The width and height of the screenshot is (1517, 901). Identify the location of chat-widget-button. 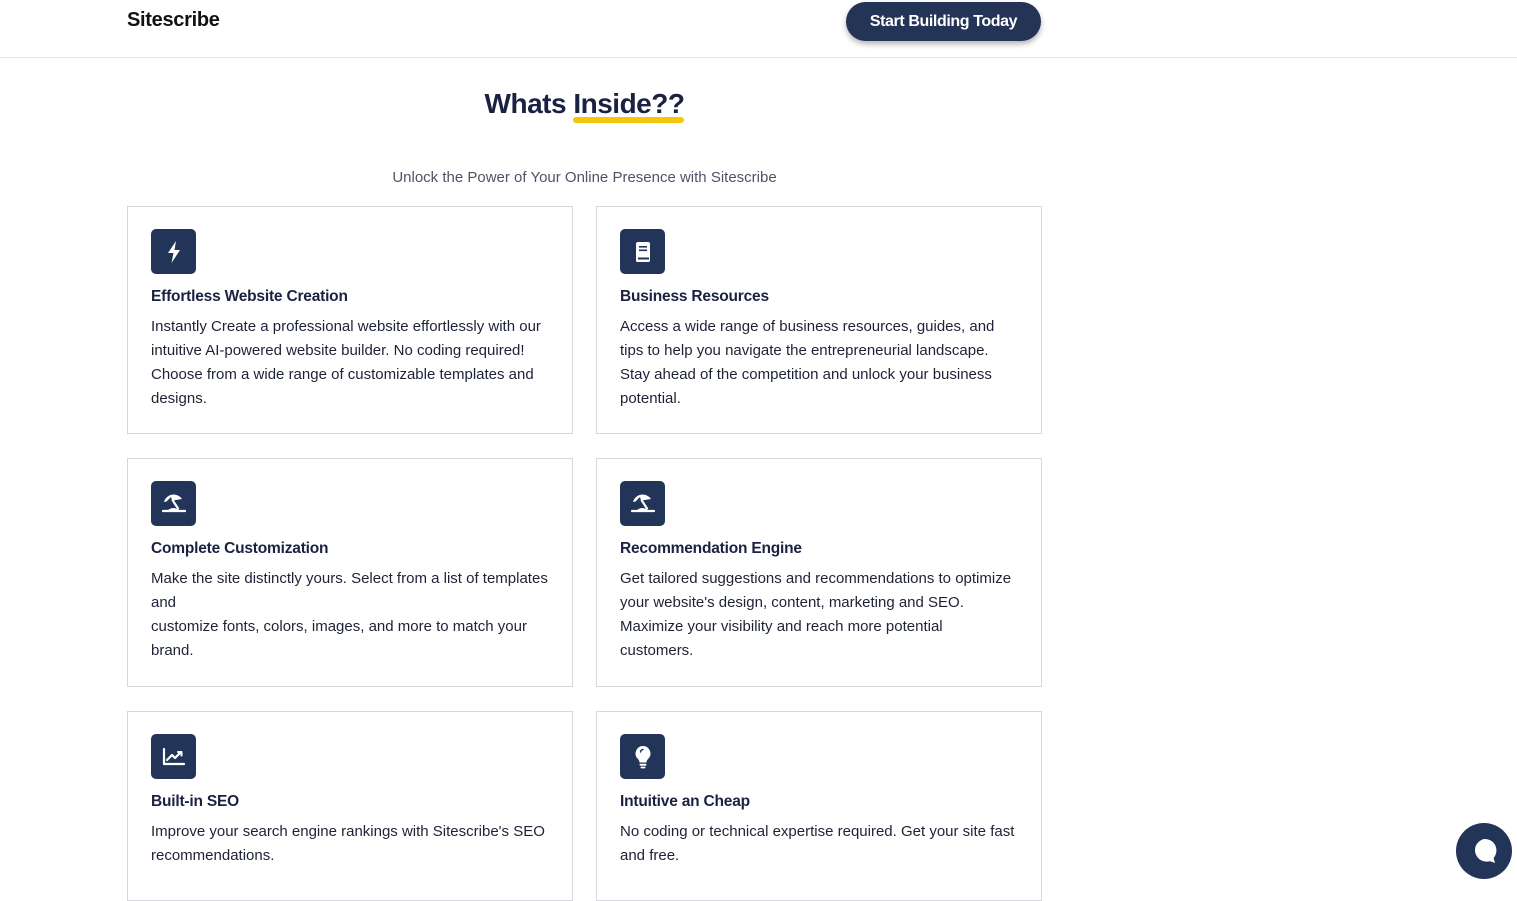
(1484, 851).